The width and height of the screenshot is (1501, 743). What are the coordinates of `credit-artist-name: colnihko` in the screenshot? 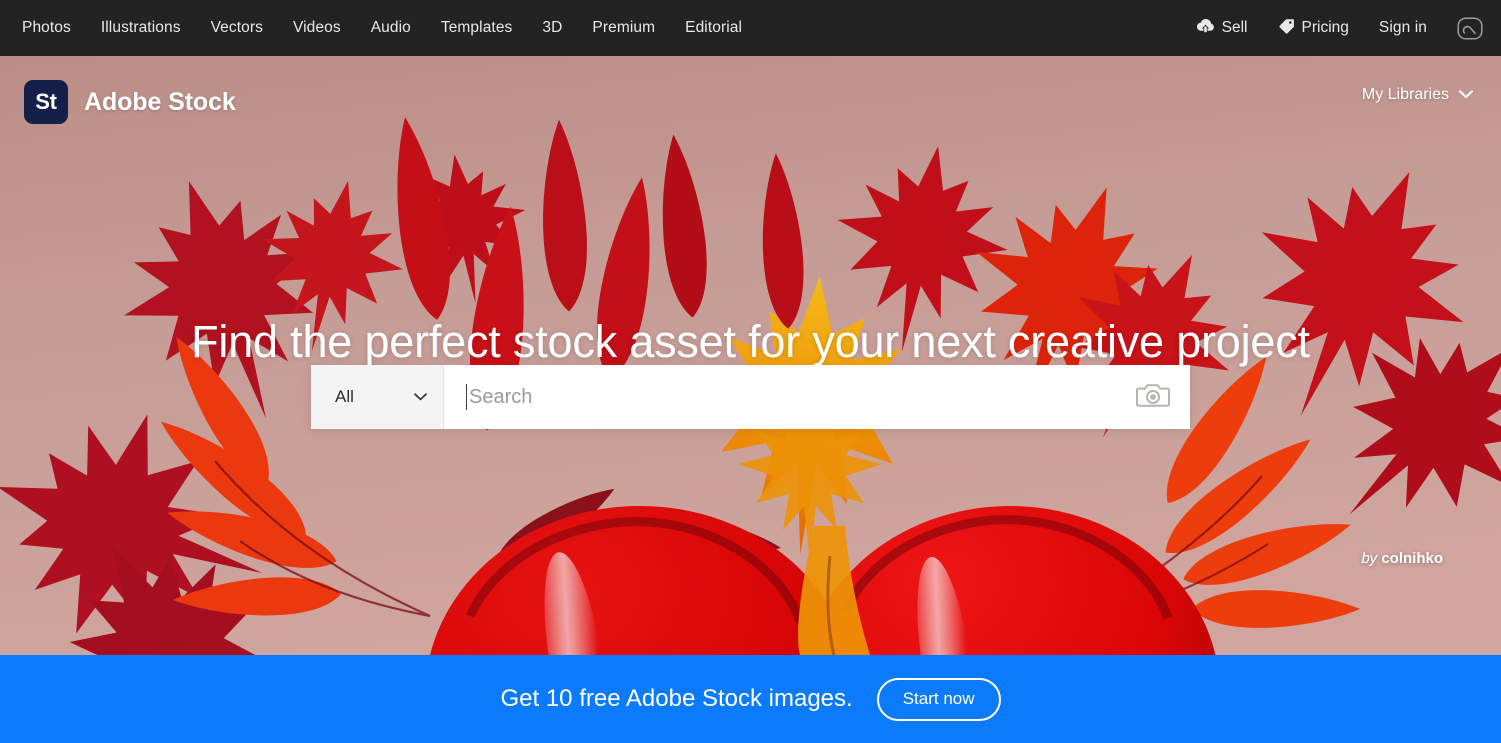 It's located at (1412, 558).